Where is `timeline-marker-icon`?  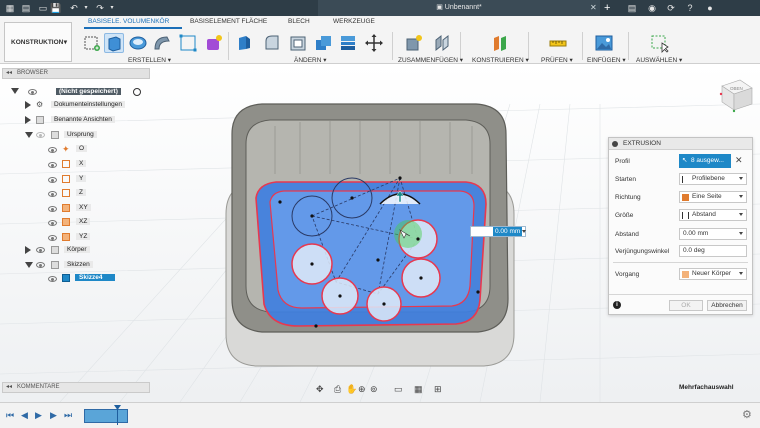
timeline-marker-icon is located at coordinates (117, 415).